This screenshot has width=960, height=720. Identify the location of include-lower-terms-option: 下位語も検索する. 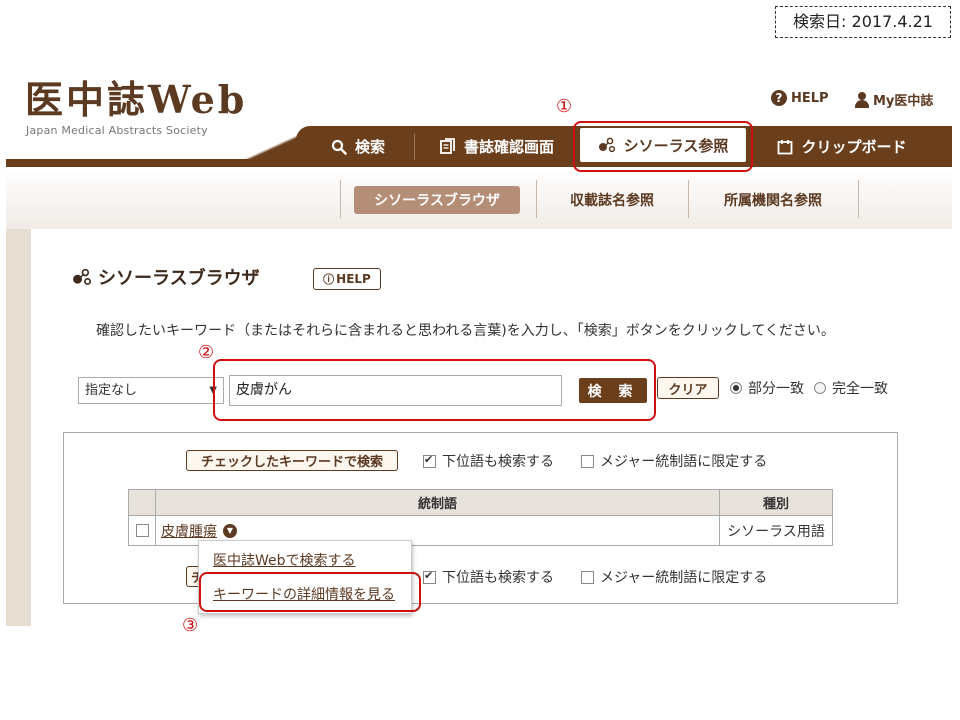
(488, 461).